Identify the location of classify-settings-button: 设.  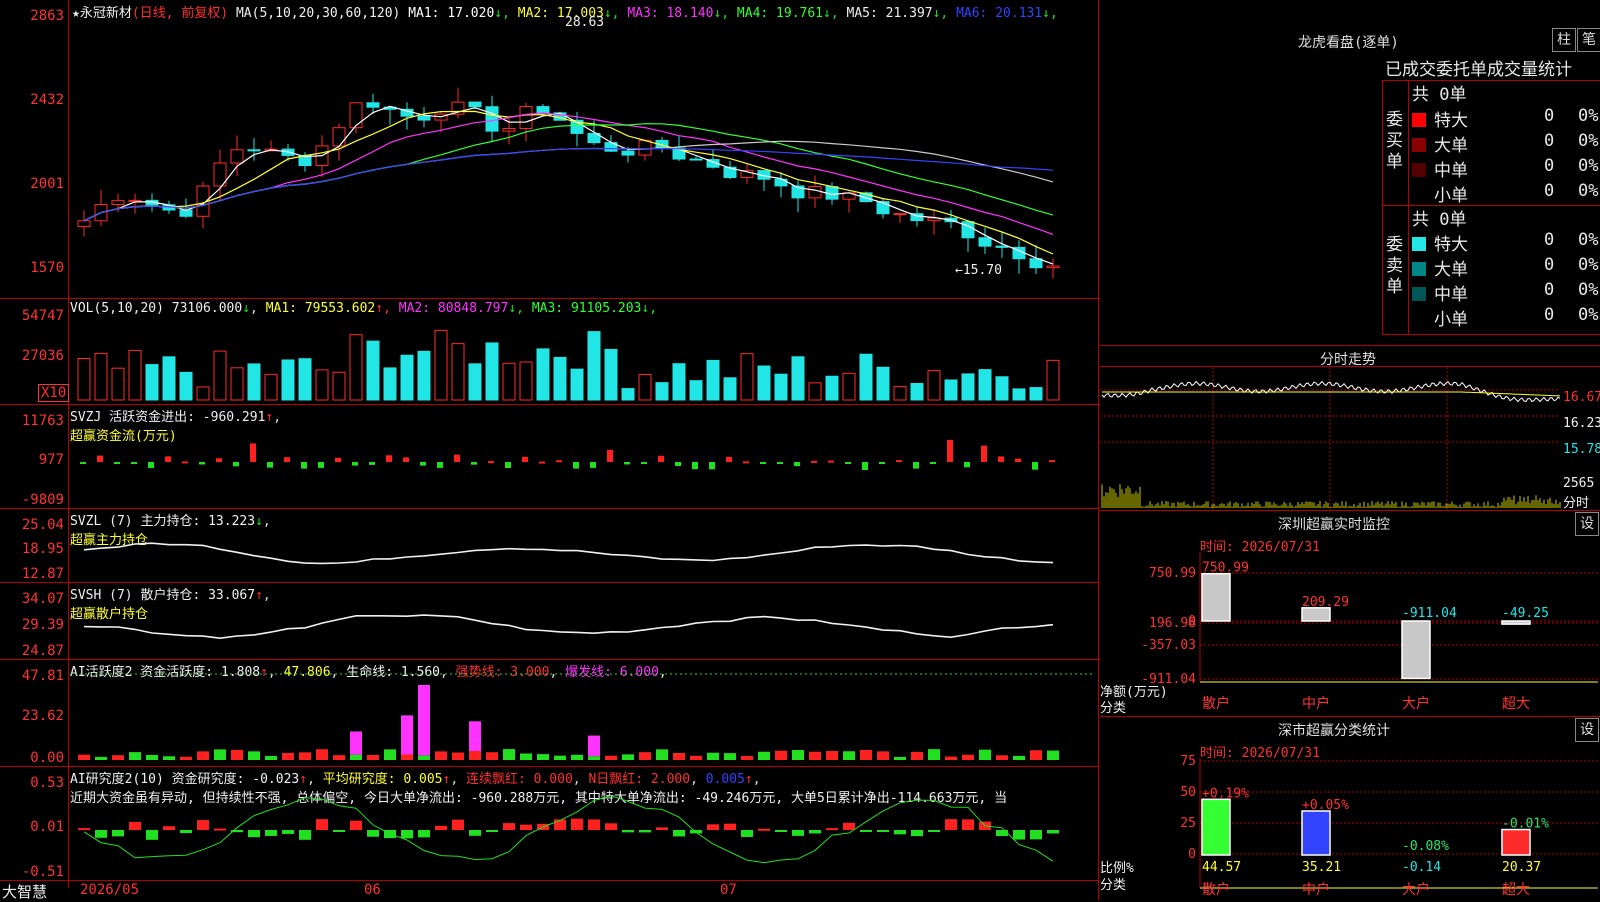
(1587, 730).